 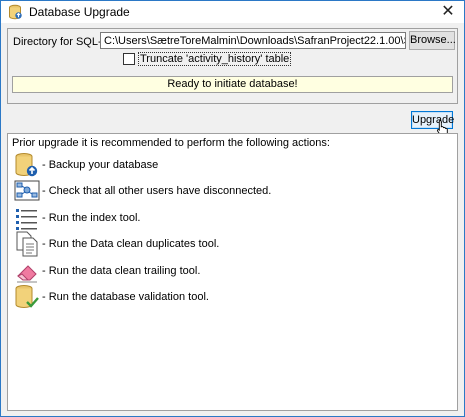 What do you see at coordinates (215, 59) in the screenshot?
I see `truncate-label: Truncate 'activity_history' table` at bounding box center [215, 59].